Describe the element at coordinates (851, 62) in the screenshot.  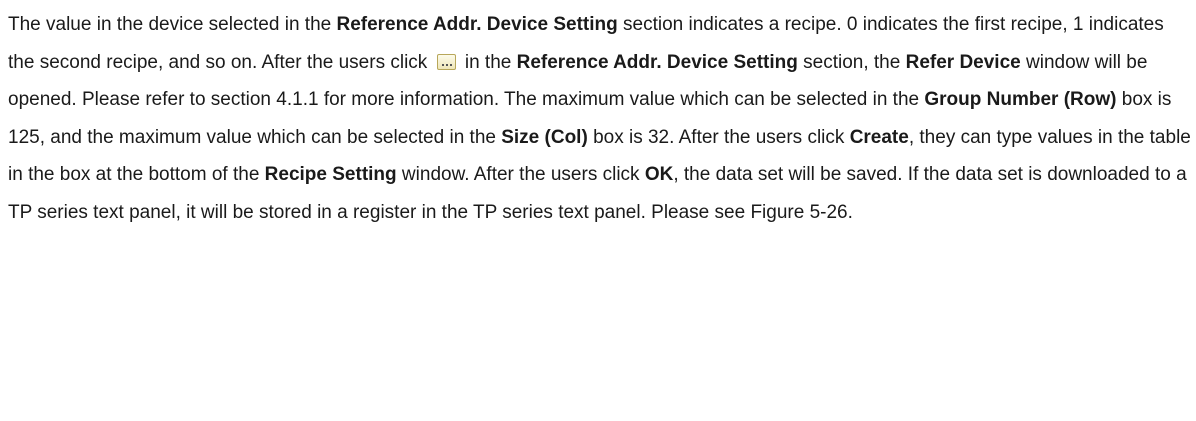
I see `text-run: section, the` at that location.